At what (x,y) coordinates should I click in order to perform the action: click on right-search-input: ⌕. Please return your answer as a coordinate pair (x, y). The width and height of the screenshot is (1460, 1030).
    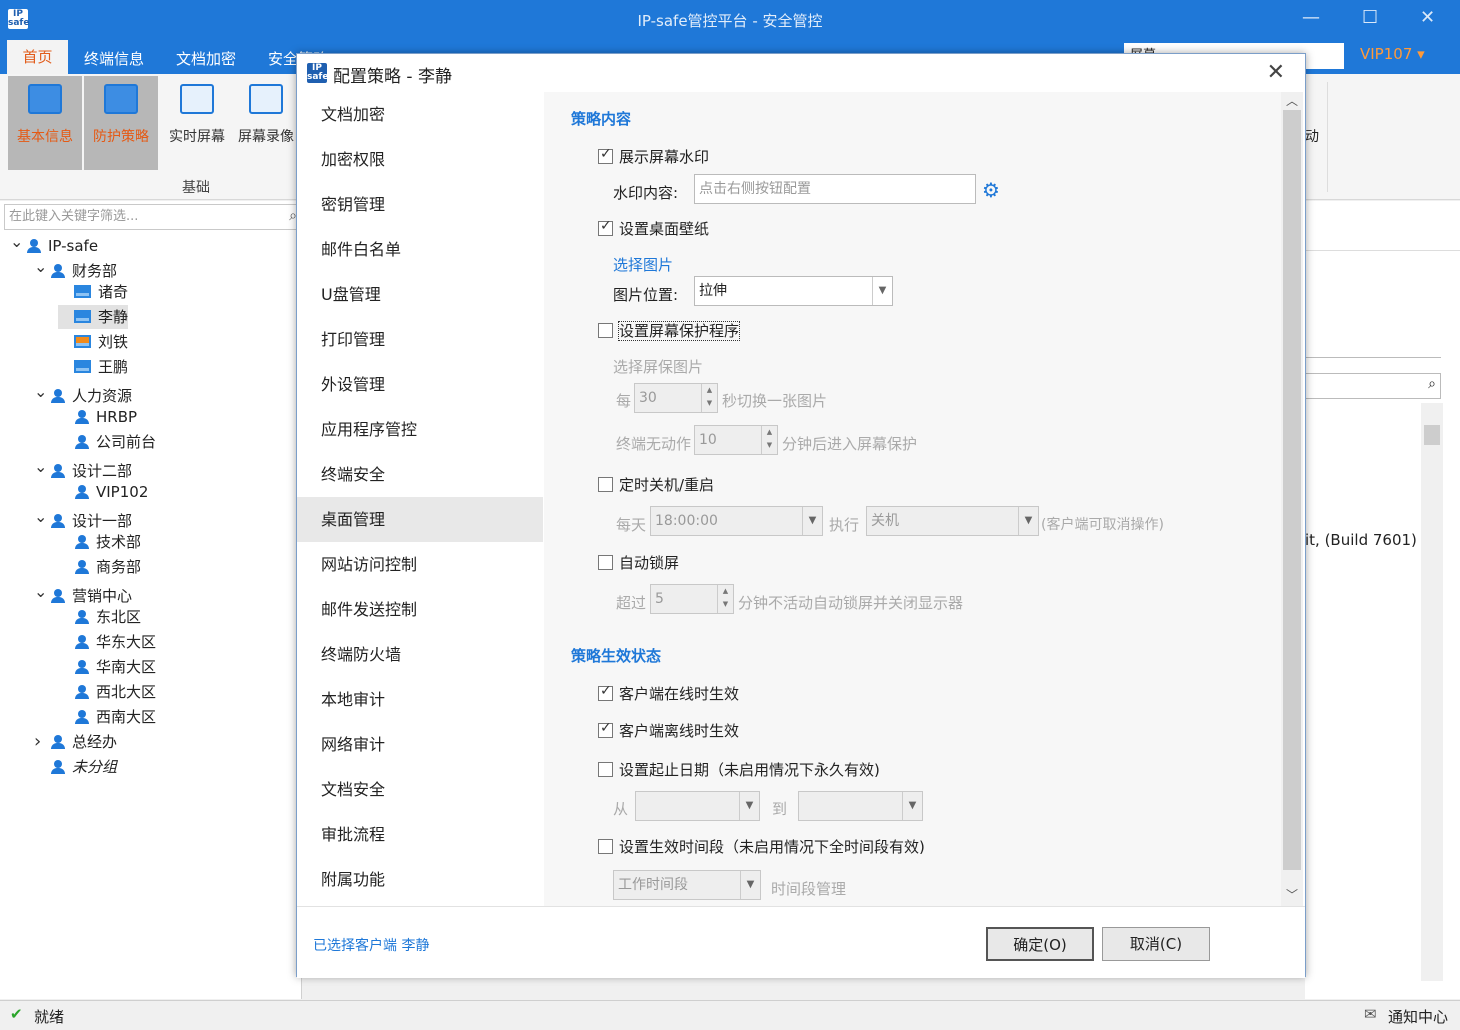
    Looking at the image, I should click on (1373, 386).